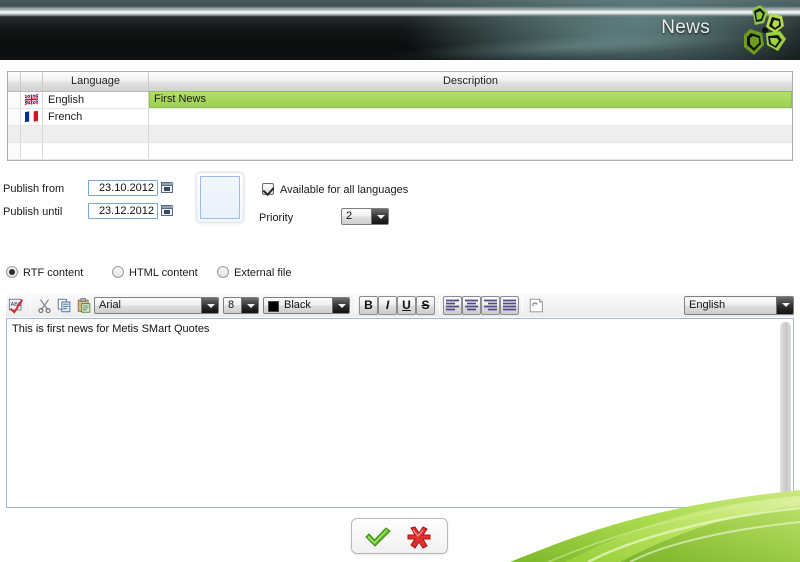 This screenshot has width=800, height=562. Describe the element at coordinates (739, 305) in the screenshot. I see `editor-language-select: English` at that location.